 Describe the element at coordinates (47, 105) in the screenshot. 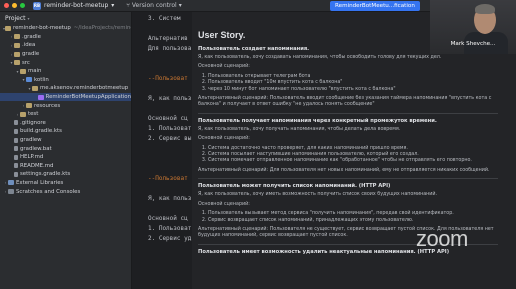

I see `tree-item-label: resources` at that location.